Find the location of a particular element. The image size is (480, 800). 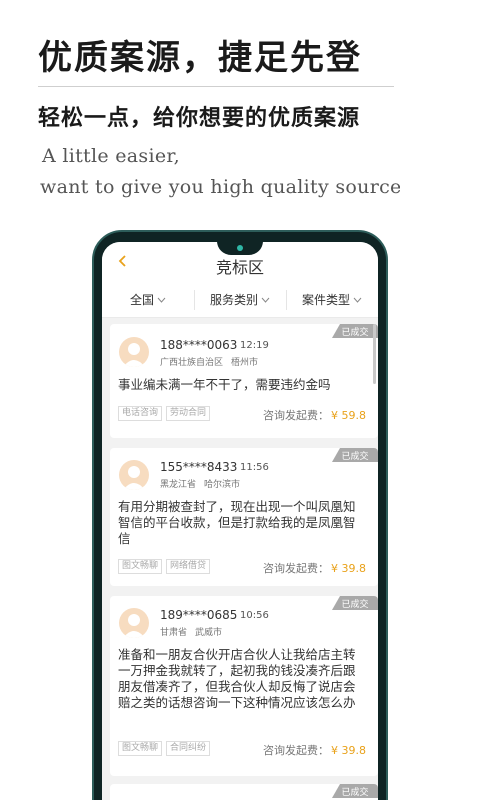

case-question: 事业编未满一年不干了，需要违约金吗 is located at coordinates (224, 384).